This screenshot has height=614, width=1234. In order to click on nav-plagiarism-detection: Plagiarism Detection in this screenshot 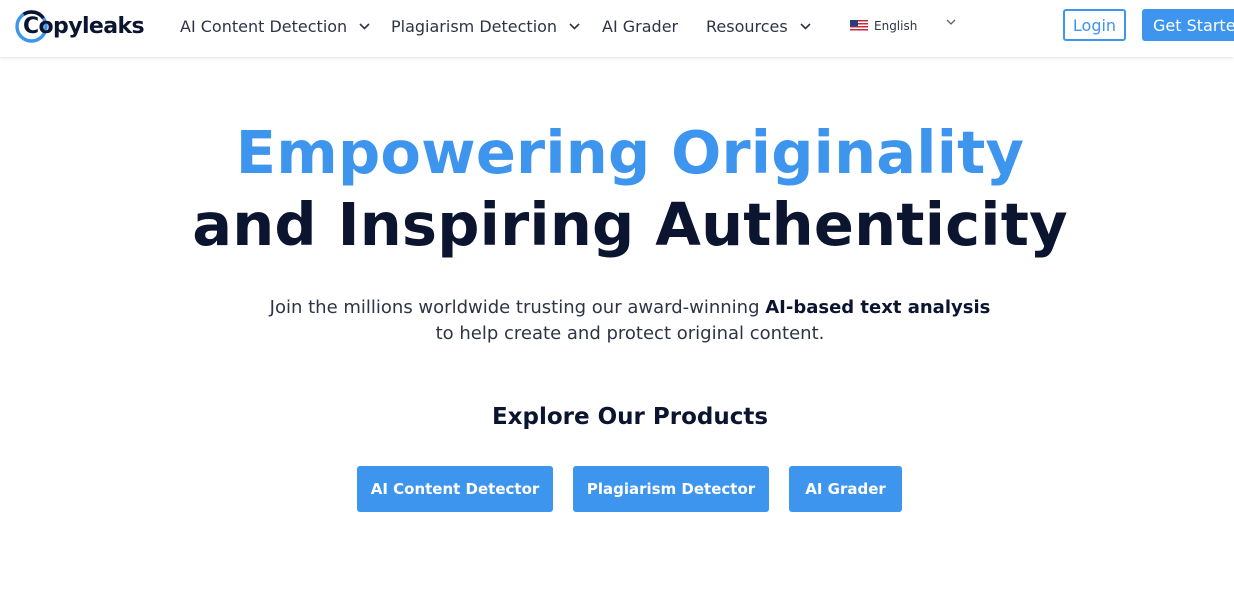, I will do `click(485, 26)`.